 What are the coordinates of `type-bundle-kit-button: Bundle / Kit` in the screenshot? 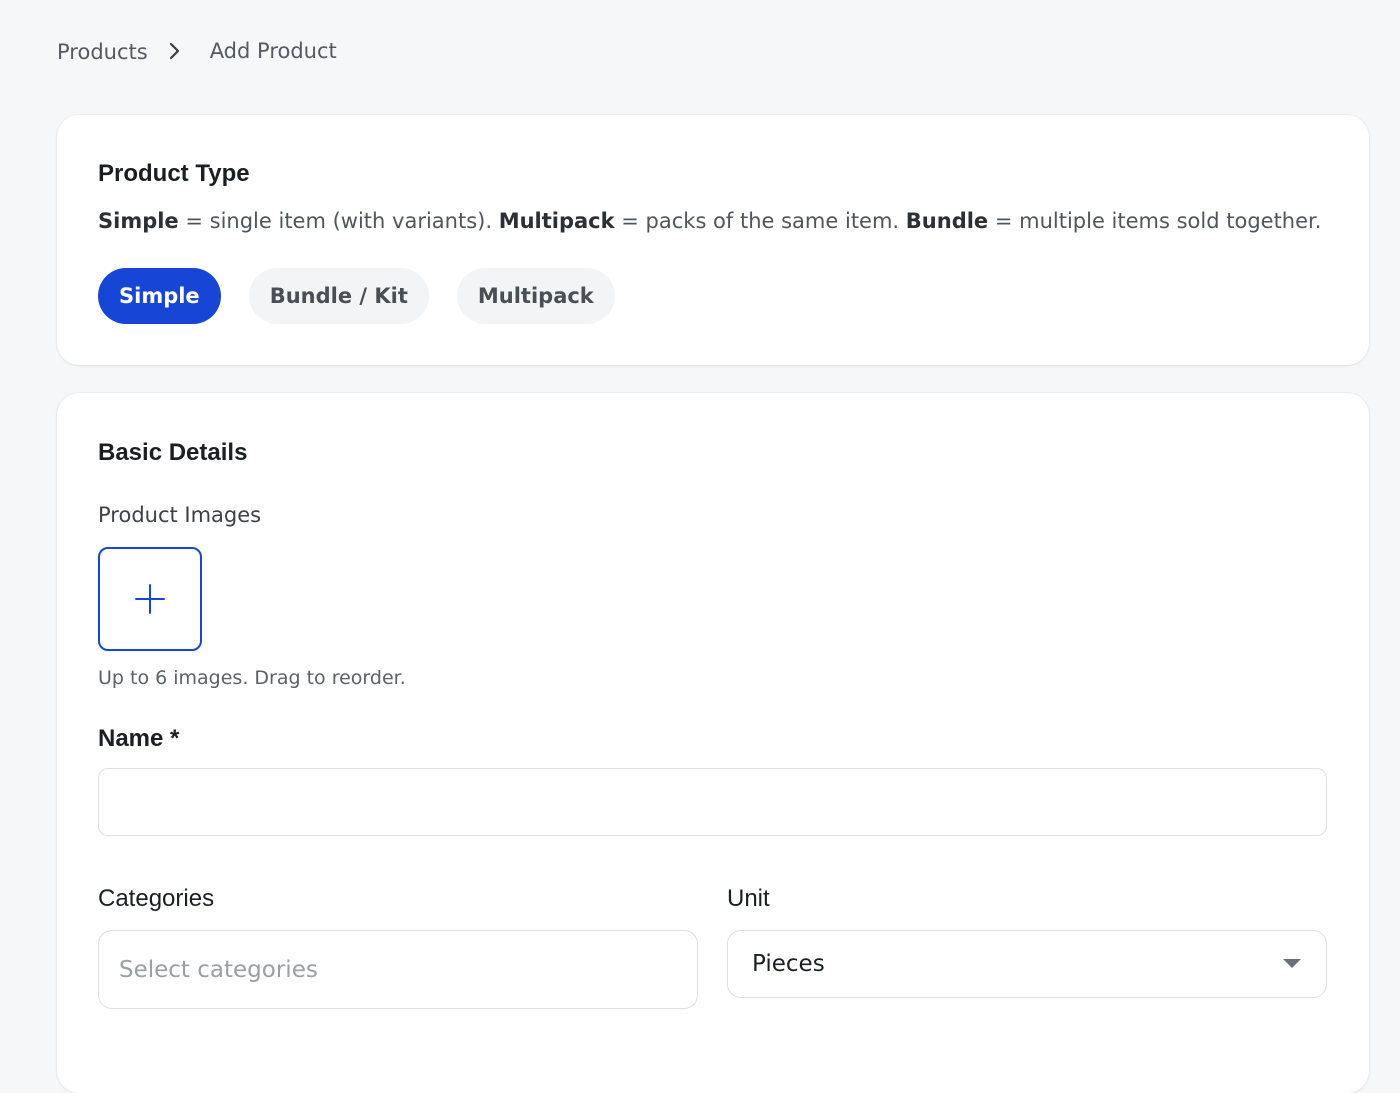 It's located at (338, 296).